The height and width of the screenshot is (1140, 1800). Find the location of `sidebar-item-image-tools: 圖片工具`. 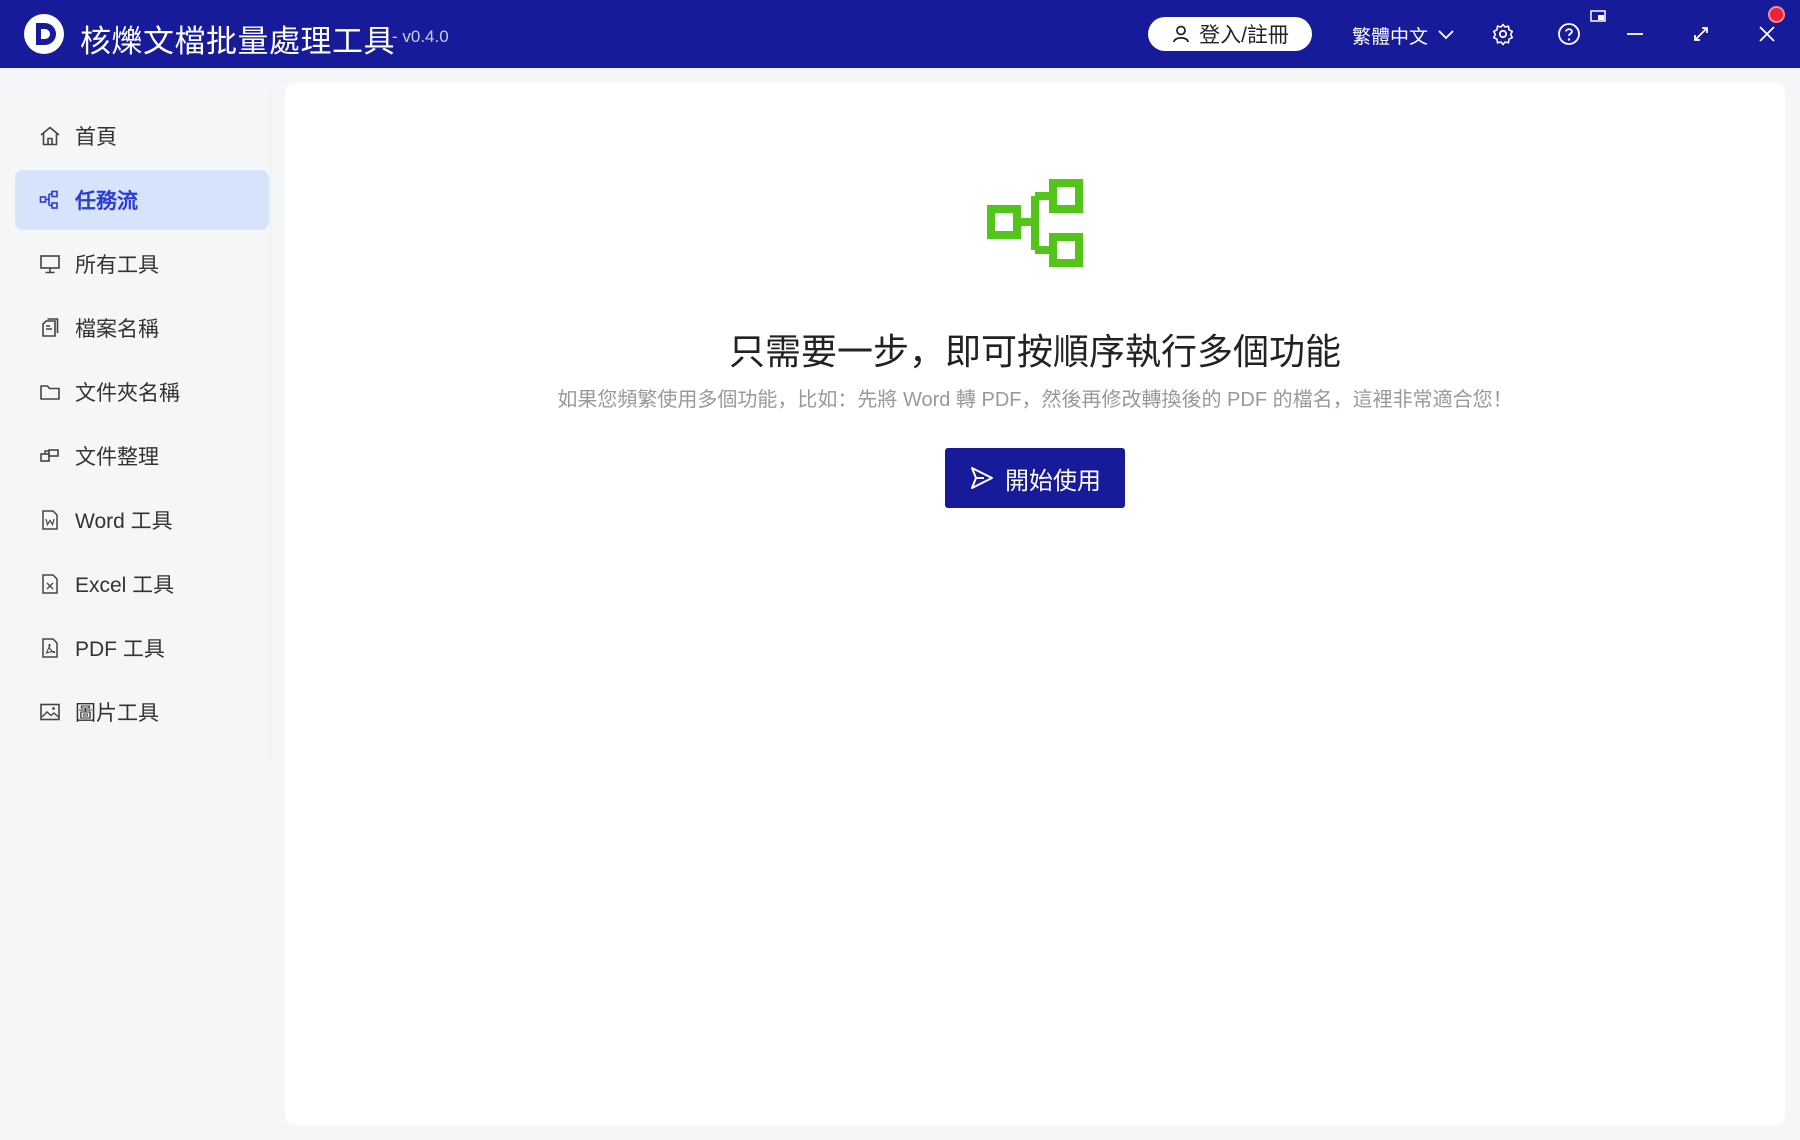

sidebar-item-image-tools: 圖片工具 is located at coordinates (142, 712).